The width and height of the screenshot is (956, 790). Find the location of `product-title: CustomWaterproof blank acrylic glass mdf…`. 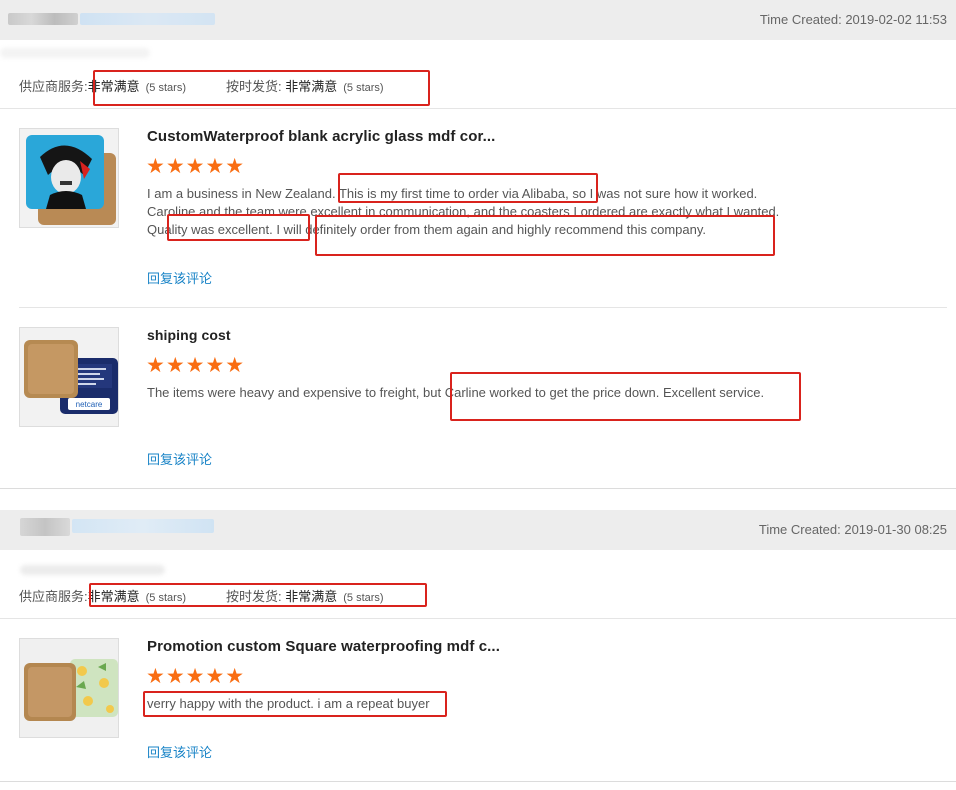

product-title: CustomWaterproof blank acrylic glass mdf… is located at coordinates (321, 136).